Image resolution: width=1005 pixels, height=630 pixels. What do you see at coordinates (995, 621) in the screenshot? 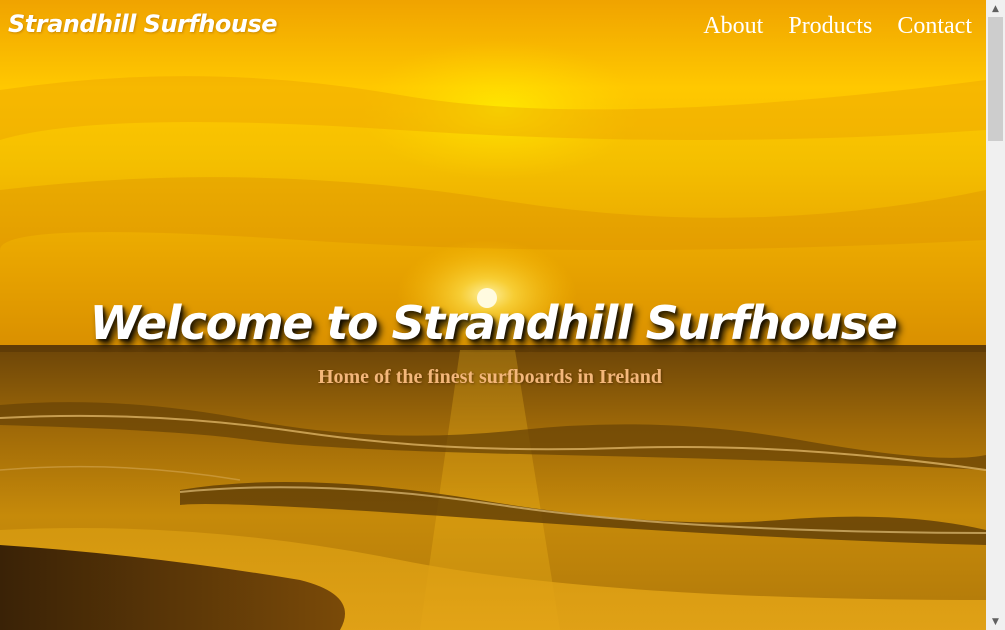
I see `chevron-down-icon: ▼` at bounding box center [995, 621].